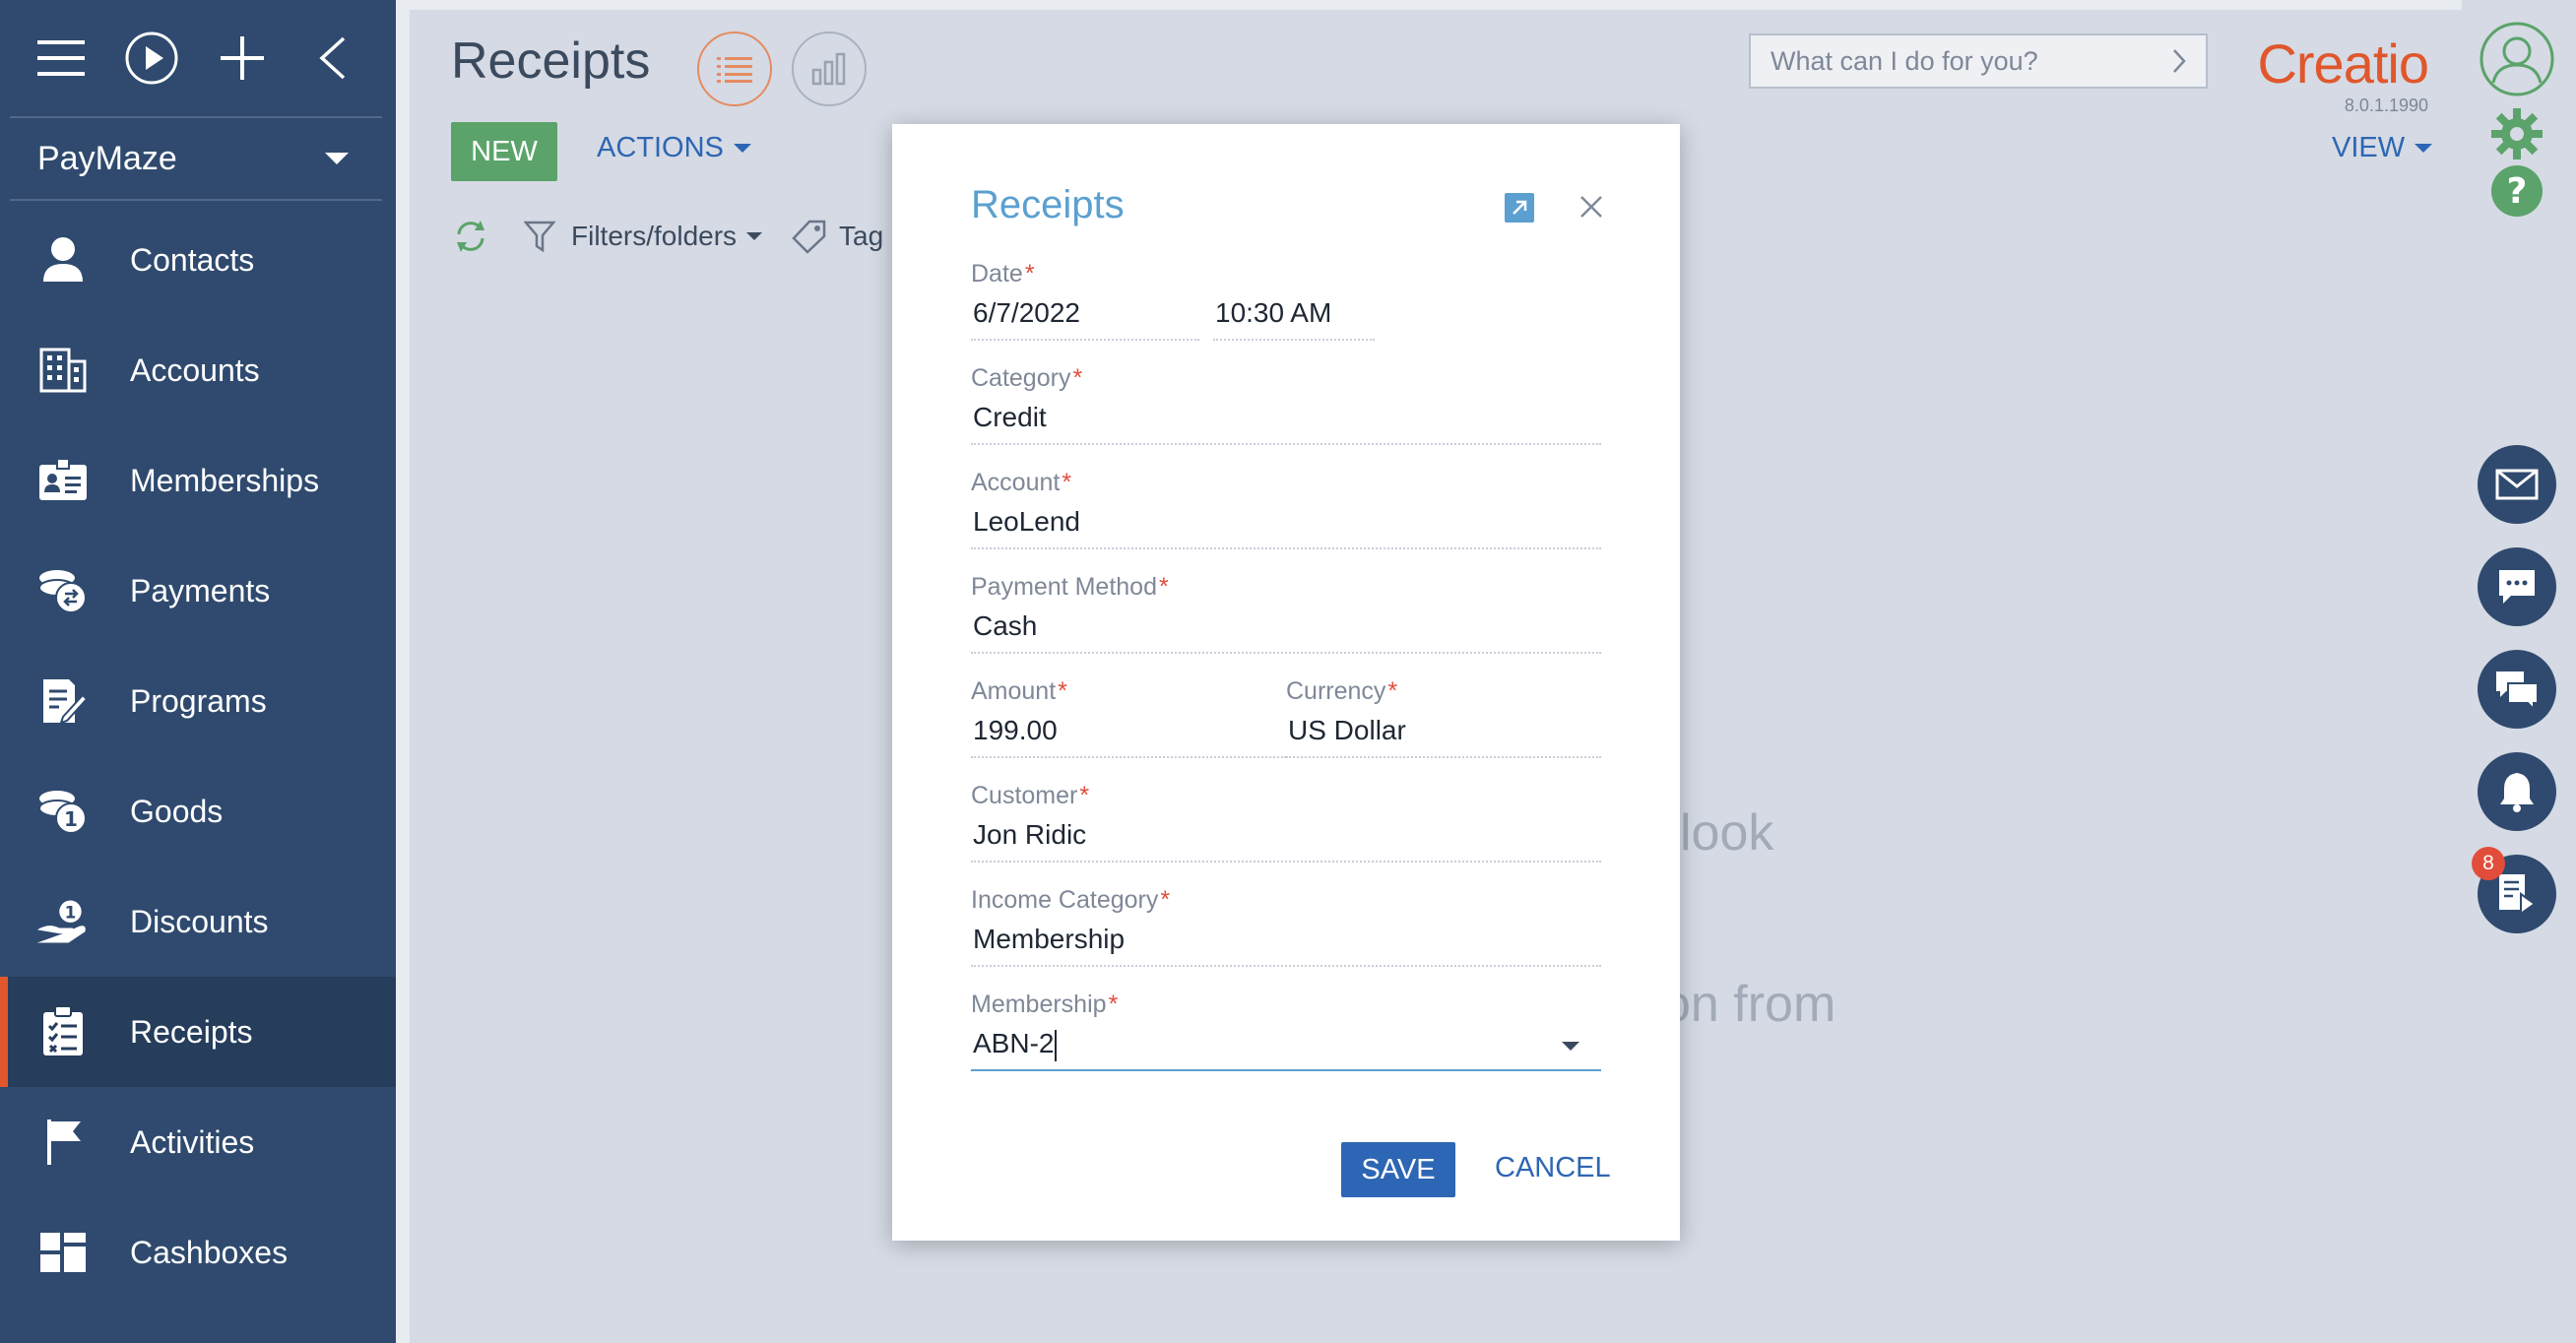 The width and height of the screenshot is (2576, 1343). What do you see at coordinates (1286, 839) in the screenshot?
I see `customer-input: Jon Ridic` at bounding box center [1286, 839].